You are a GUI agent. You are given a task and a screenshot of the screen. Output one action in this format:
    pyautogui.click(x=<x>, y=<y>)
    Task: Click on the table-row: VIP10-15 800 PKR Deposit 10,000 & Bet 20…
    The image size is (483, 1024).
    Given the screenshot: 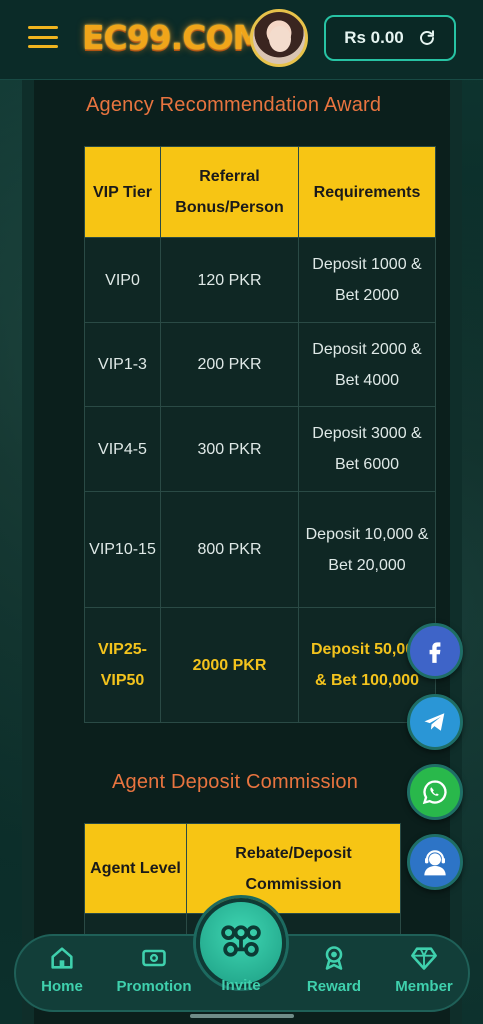 What is the action you would take?
    pyautogui.click(x=260, y=549)
    